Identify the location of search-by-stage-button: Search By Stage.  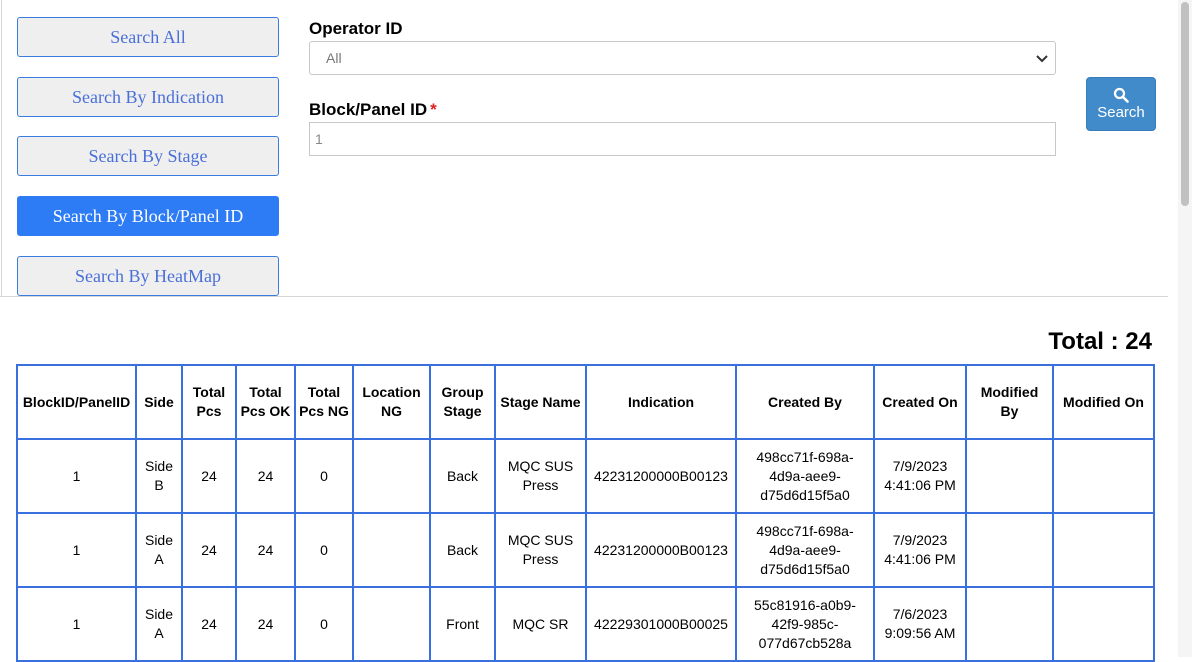
(148, 156).